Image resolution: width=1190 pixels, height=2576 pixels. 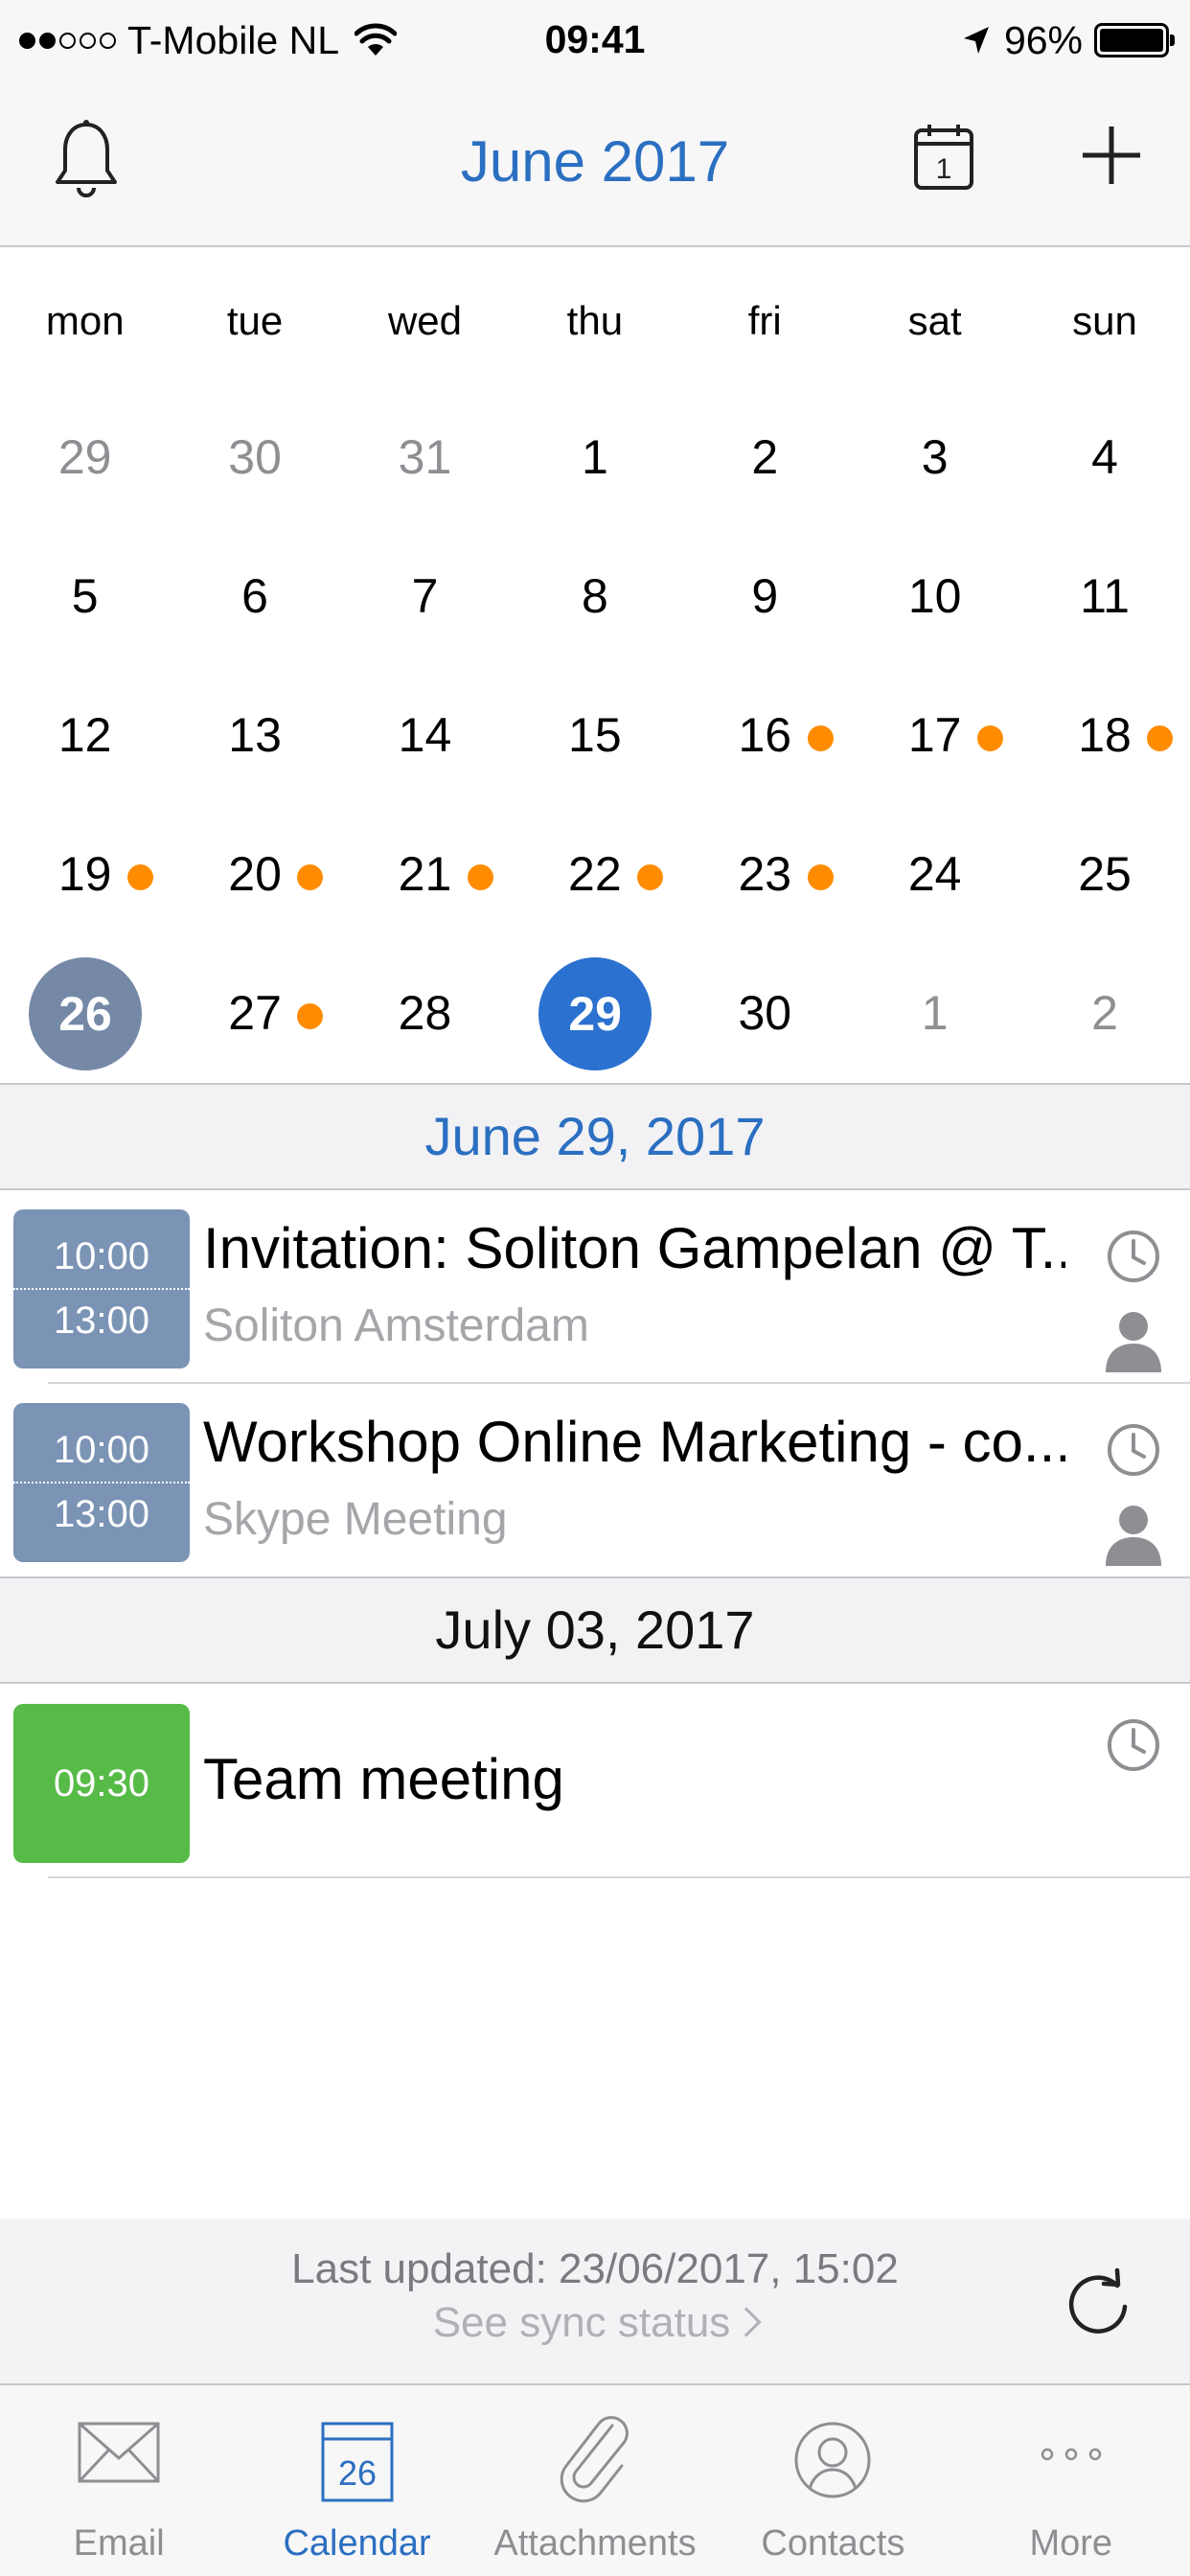 I want to click on calendar-week-row: 19 20 21 22 23 24 25, so click(x=595, y=874).